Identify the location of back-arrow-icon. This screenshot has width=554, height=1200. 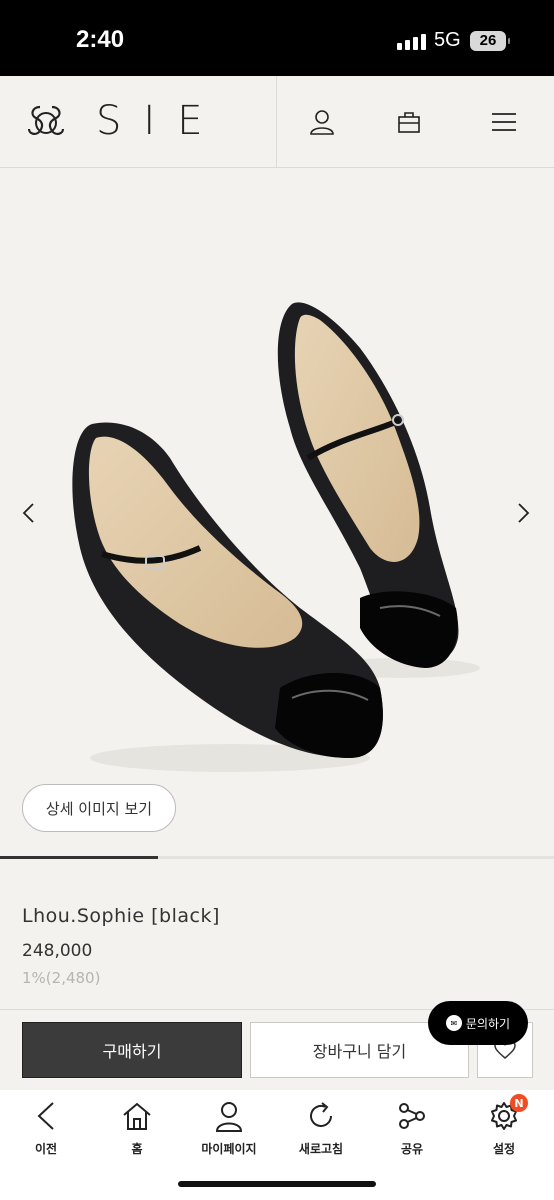
(46, 1116).